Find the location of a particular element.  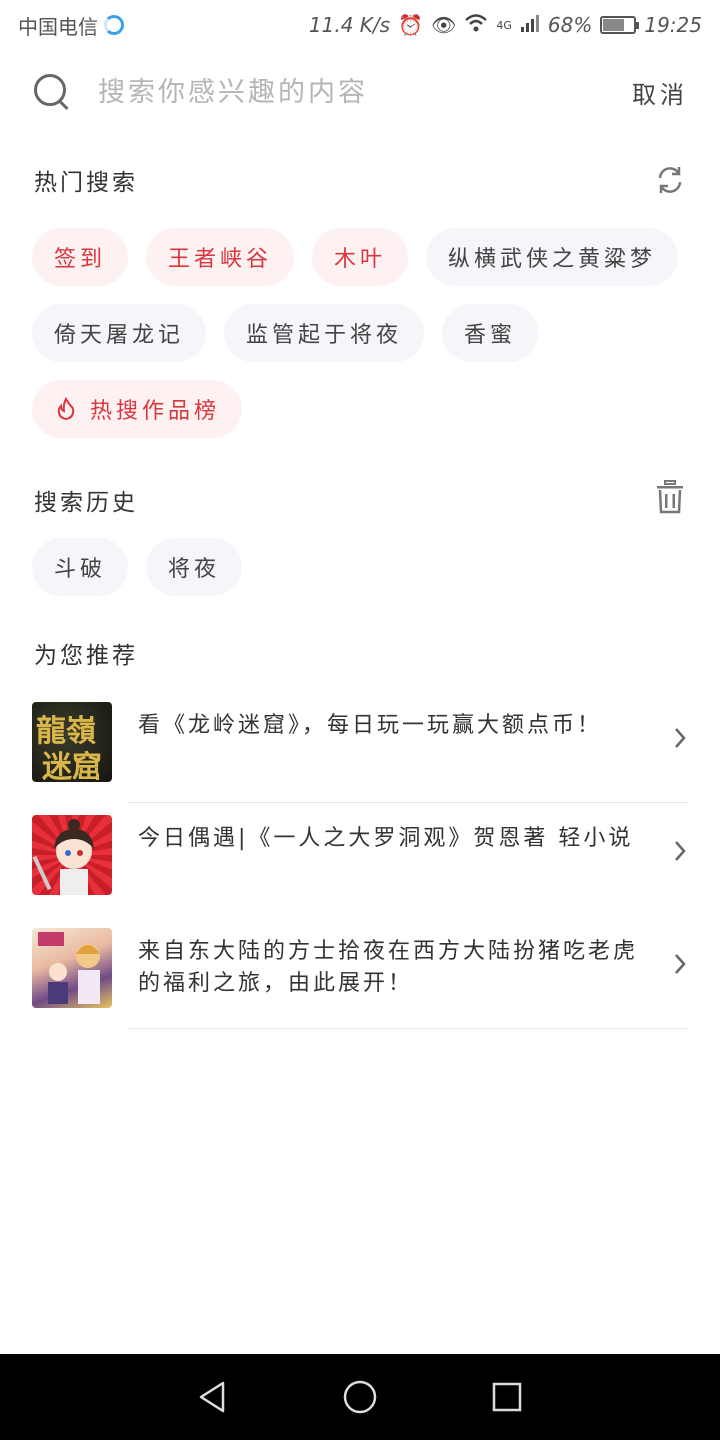

list-item: 龍嶺 迷窟 看《龙岭迷窟》，每日玩一玩赢大额点币！ is located at coordinates (360, 746).